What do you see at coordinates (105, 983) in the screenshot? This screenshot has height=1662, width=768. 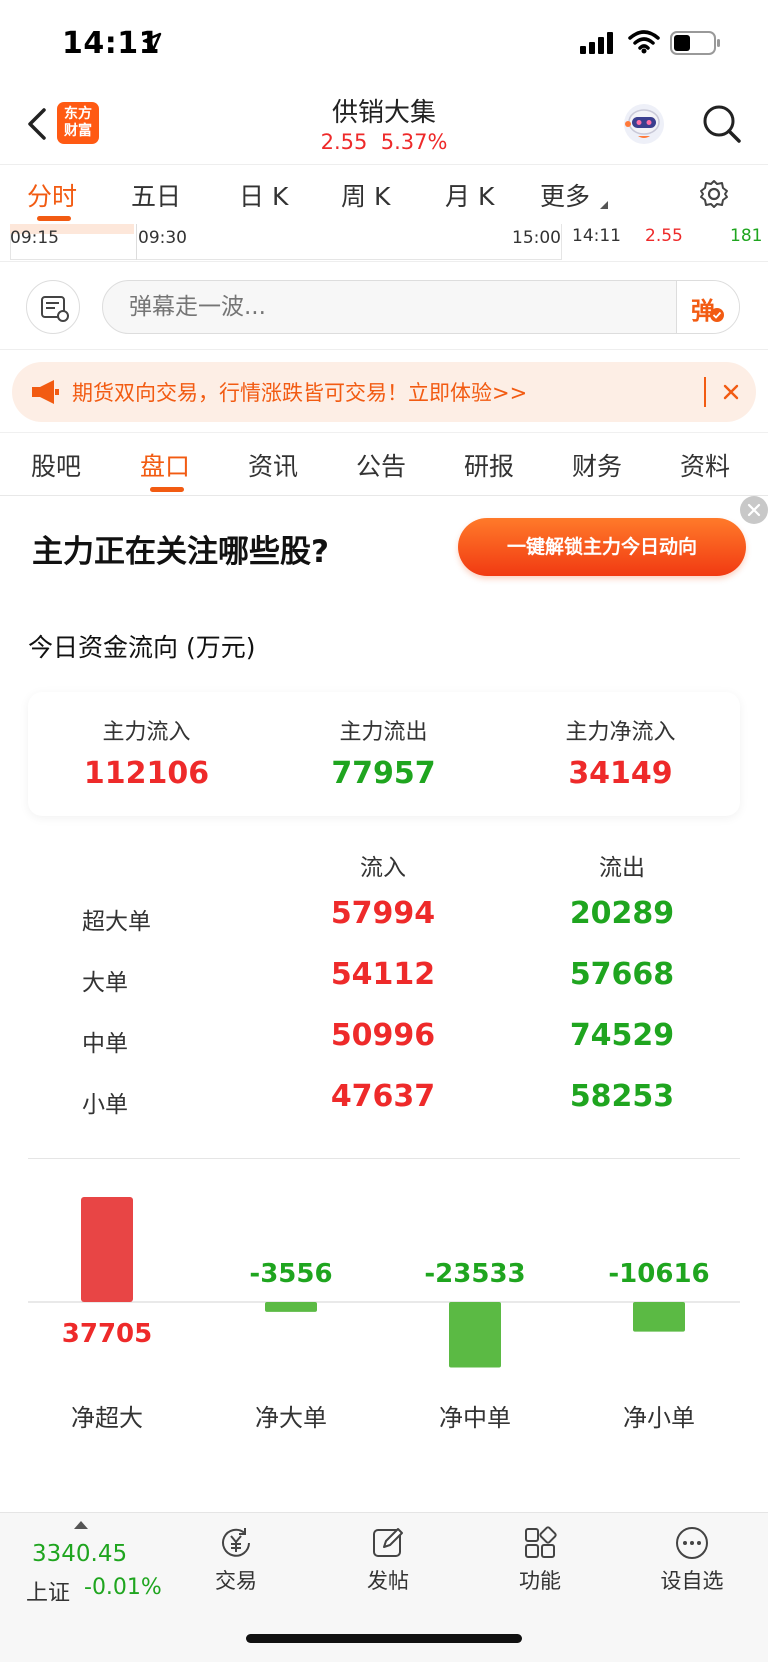 I see `row-label-large: 大单` at bounding box center [105, 983].